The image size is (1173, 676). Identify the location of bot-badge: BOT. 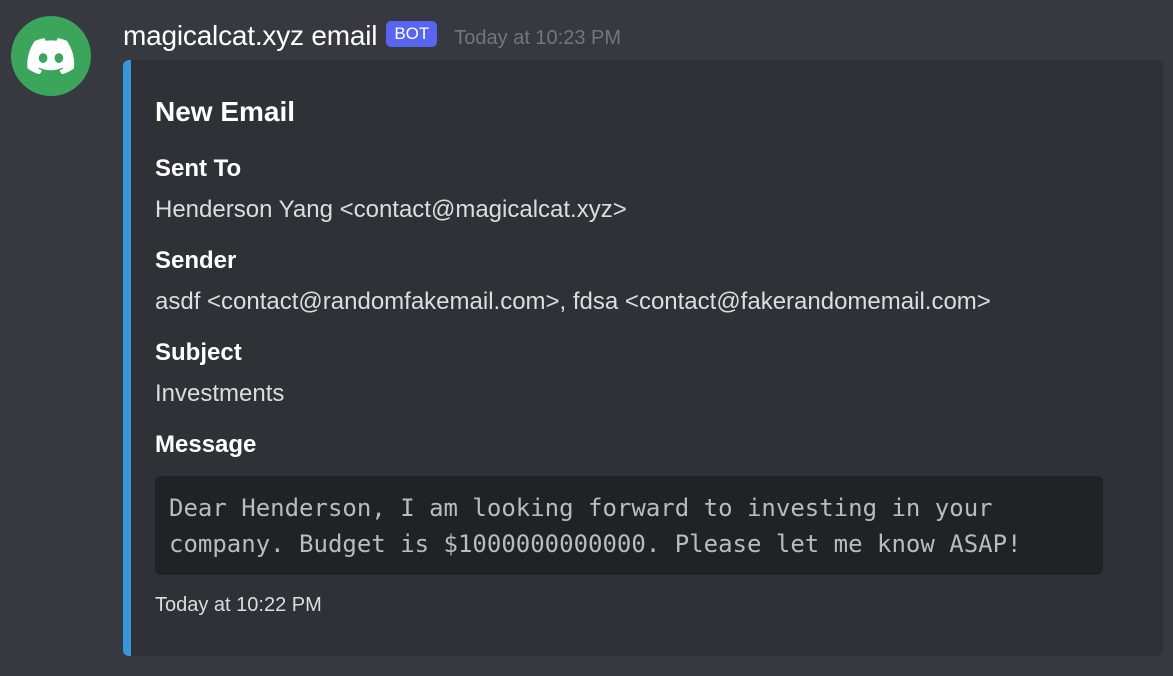
(412, 34).